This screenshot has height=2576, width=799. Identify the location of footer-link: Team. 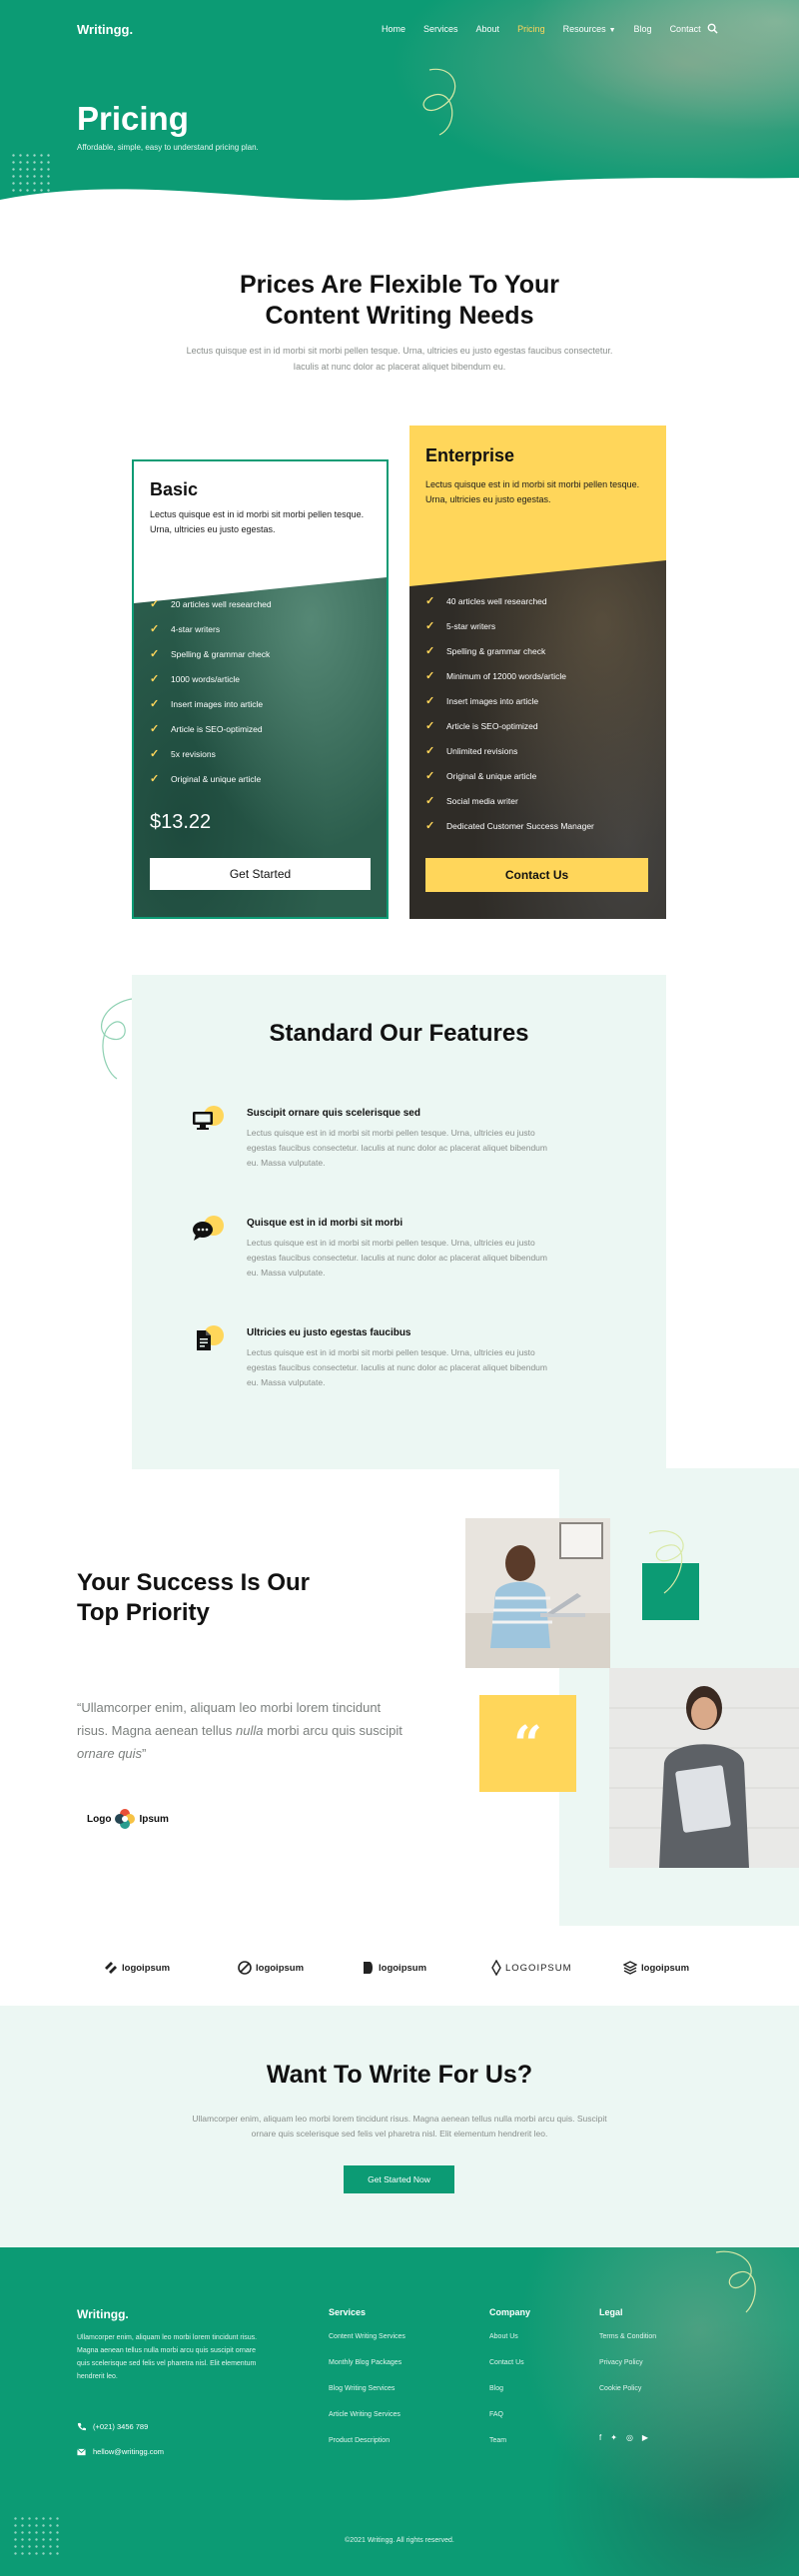
(510, 2450).